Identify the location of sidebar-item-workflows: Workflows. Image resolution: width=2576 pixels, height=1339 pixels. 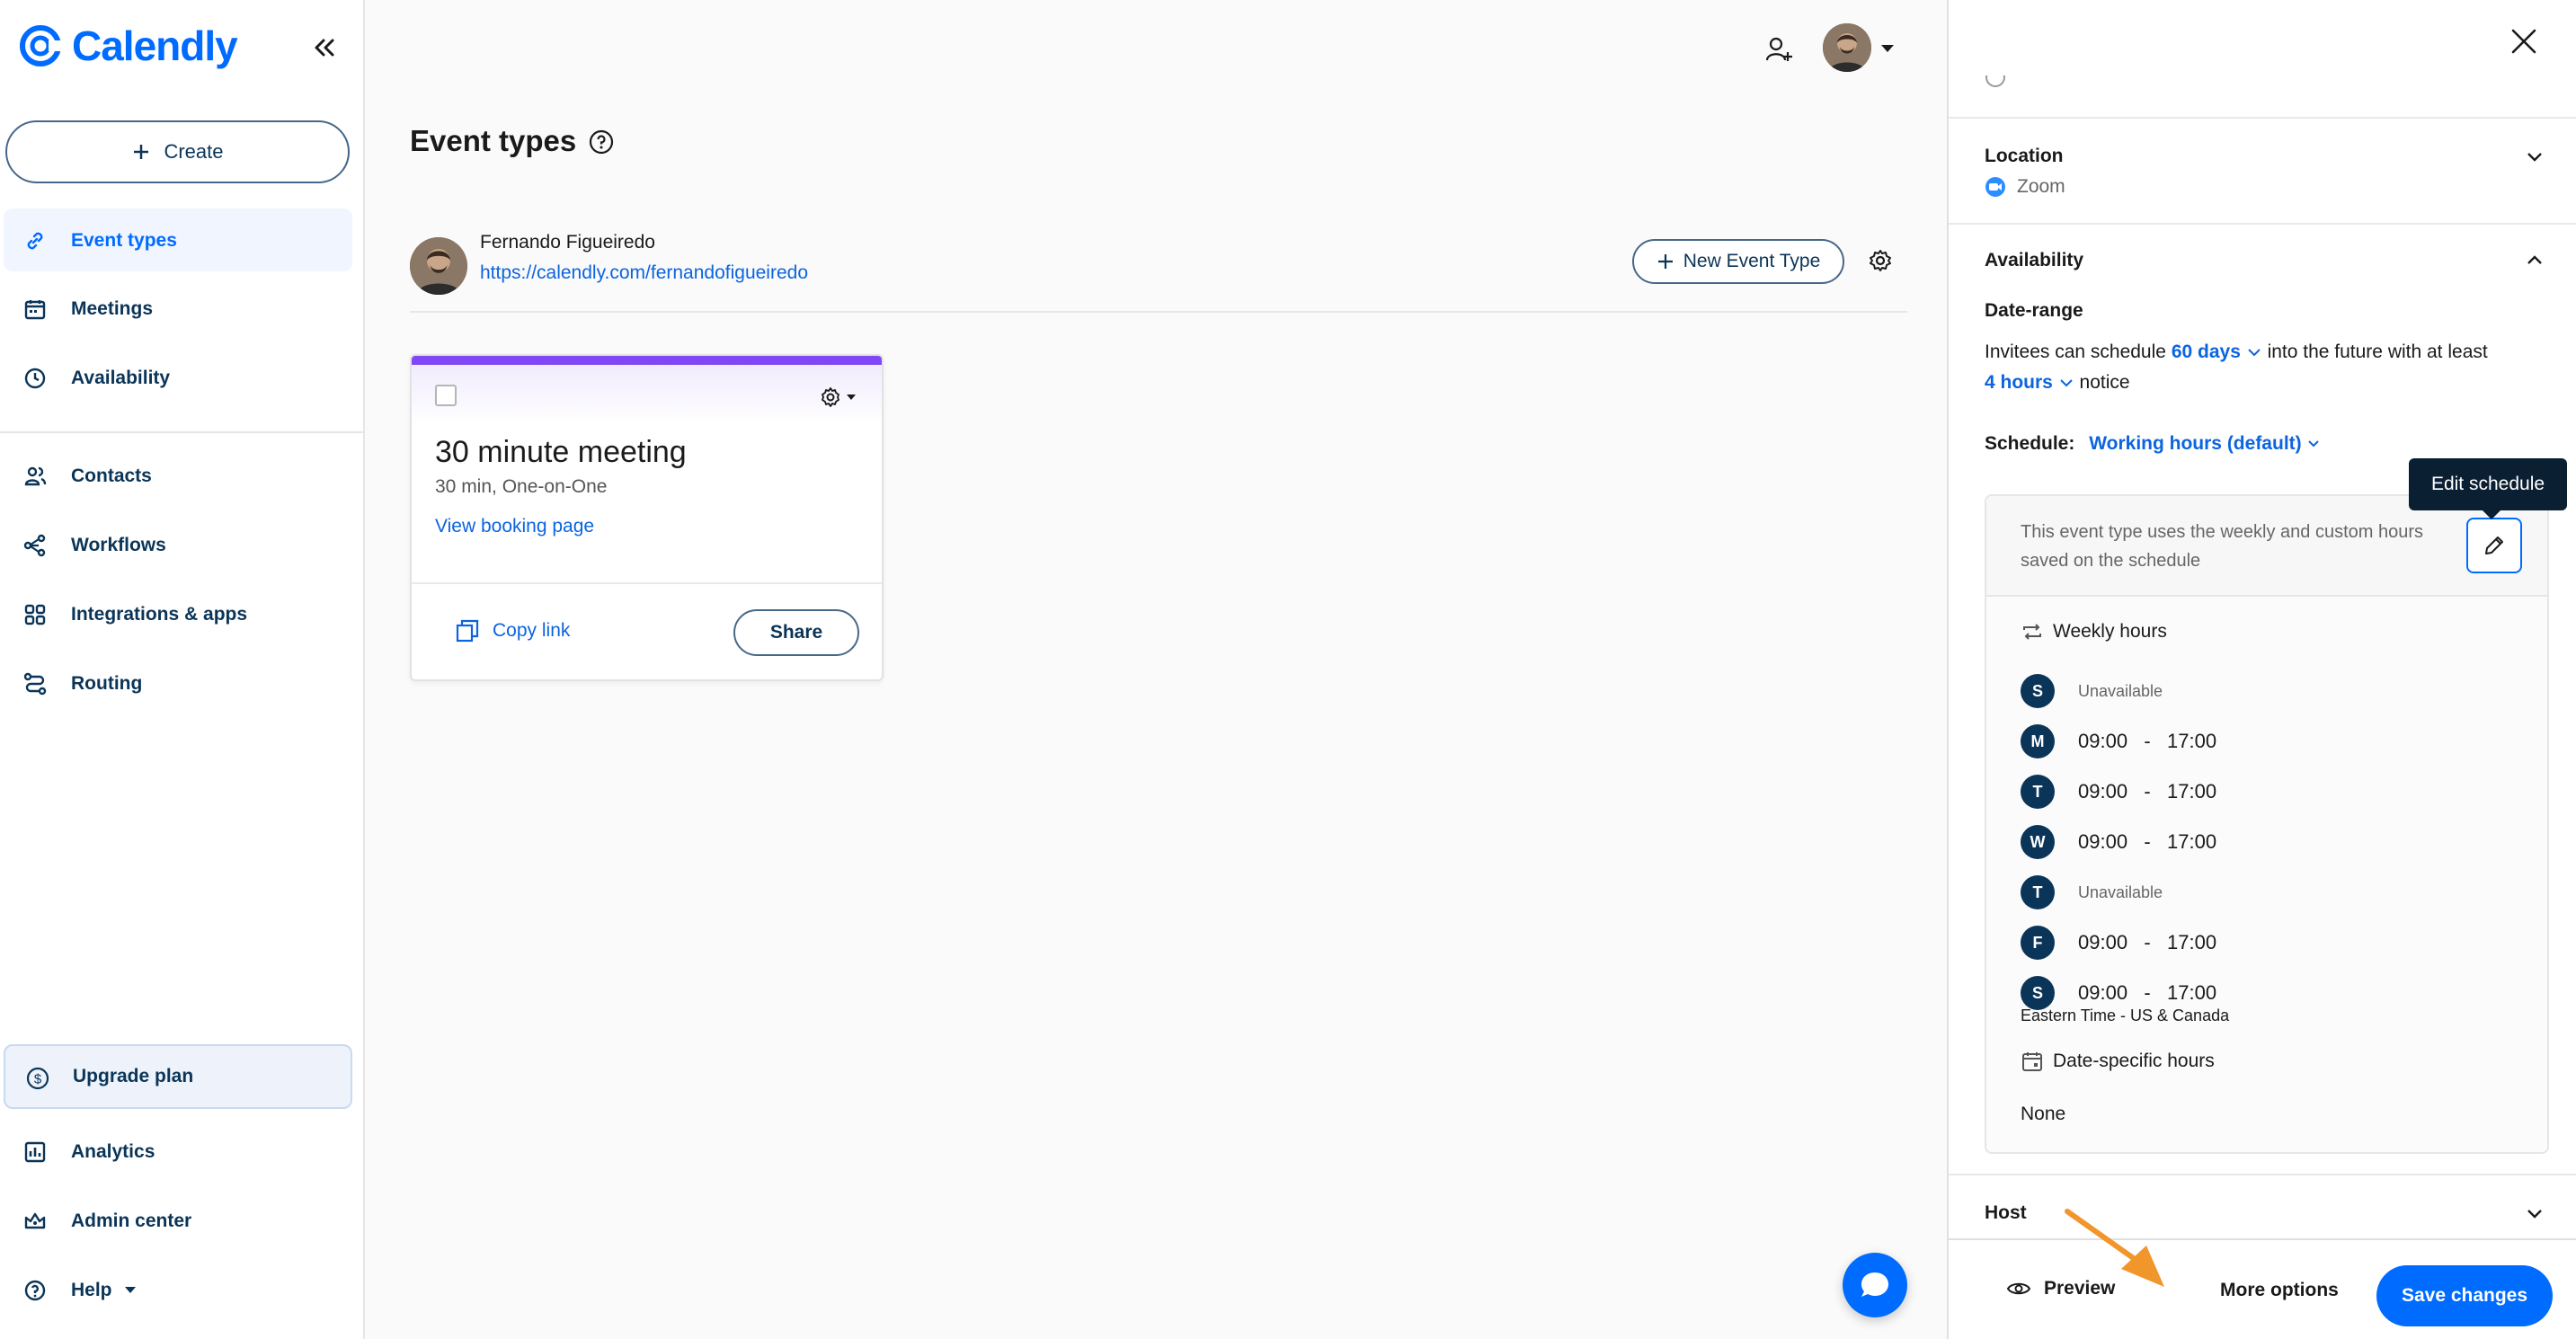
(178, 544).